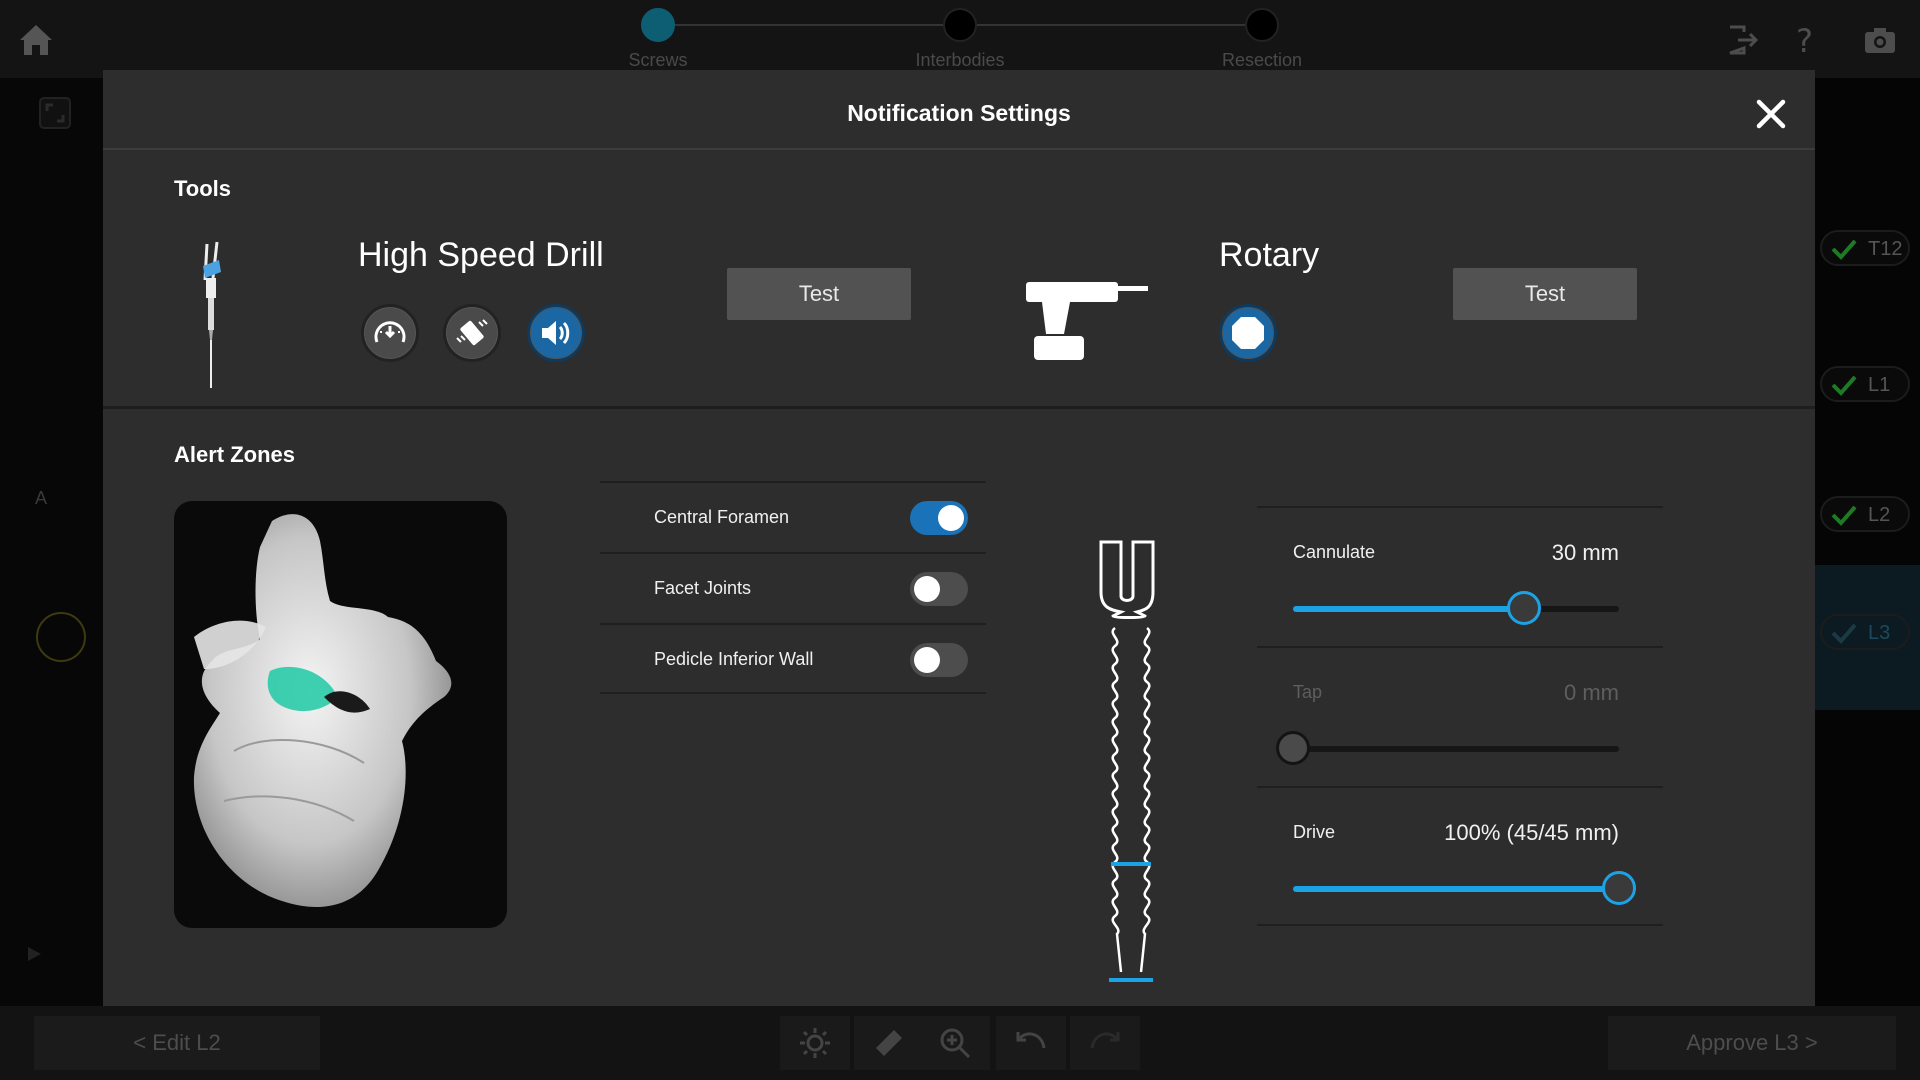  I want to click on rotary-test-button: Test, so click(1545, 294).